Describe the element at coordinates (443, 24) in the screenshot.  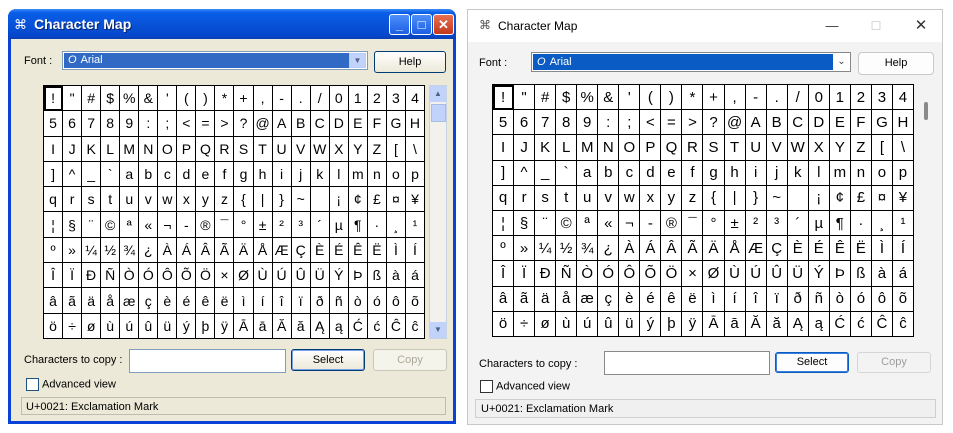
I see `close-button: ✕` at that location.